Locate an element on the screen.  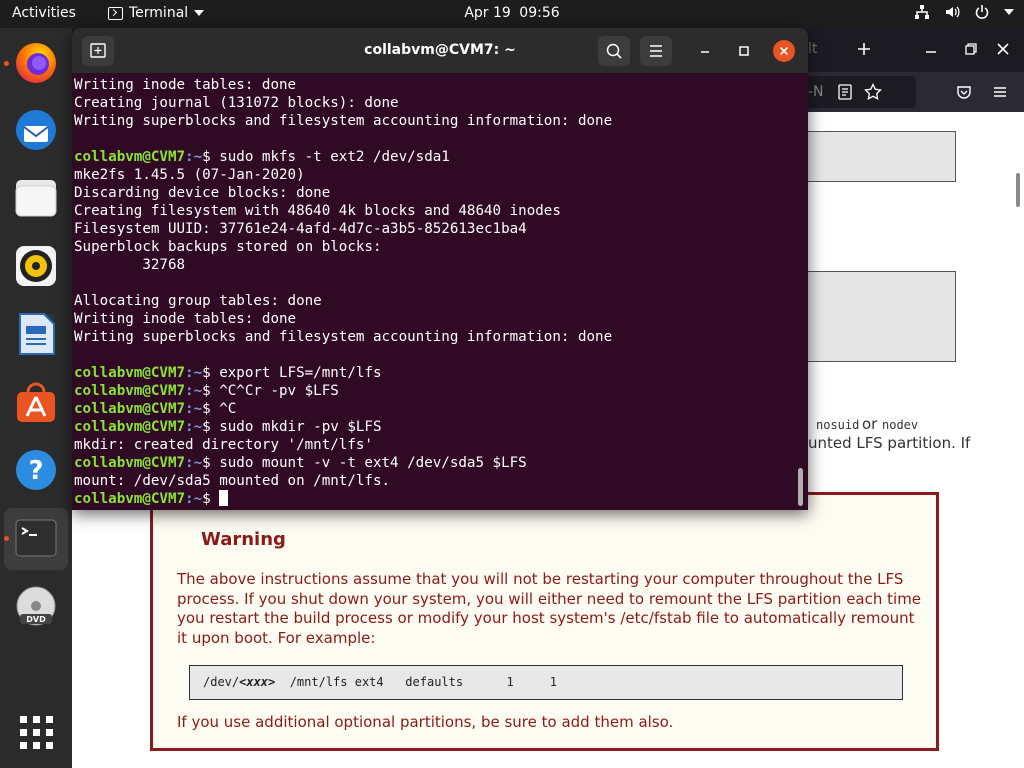
output-text: 32768 is located at coordinates (130, 265).